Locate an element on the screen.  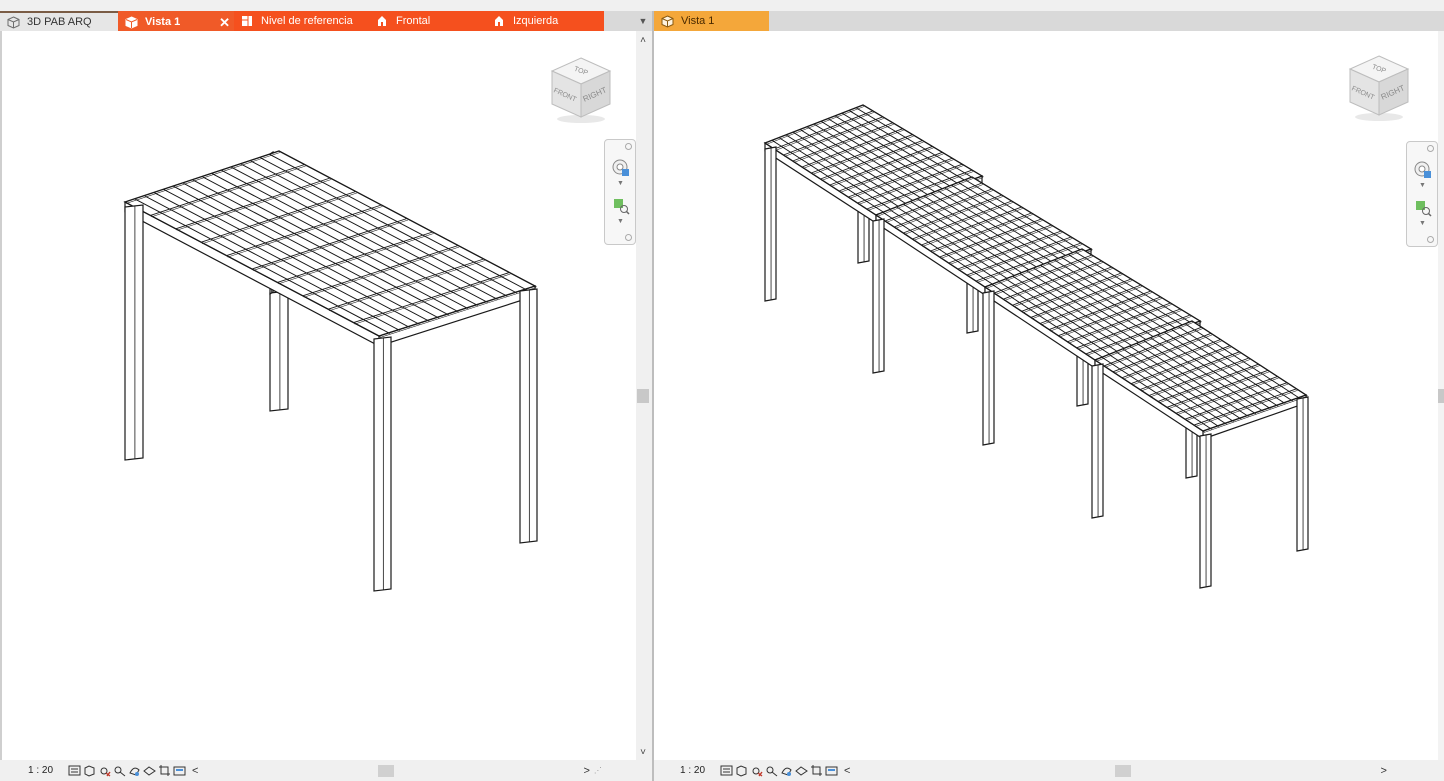
right-view-control-bar: 1 : 20 < > is located at coordinates (1049, 770).